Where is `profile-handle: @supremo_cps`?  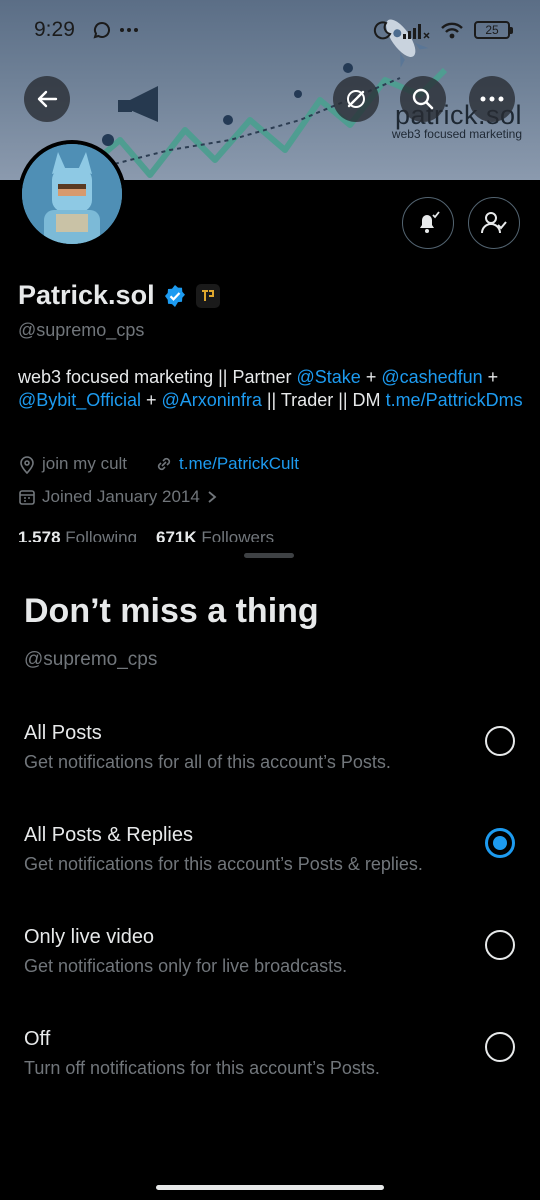 profile-handle: @supremo_cps is located at coordinates (81, 330).